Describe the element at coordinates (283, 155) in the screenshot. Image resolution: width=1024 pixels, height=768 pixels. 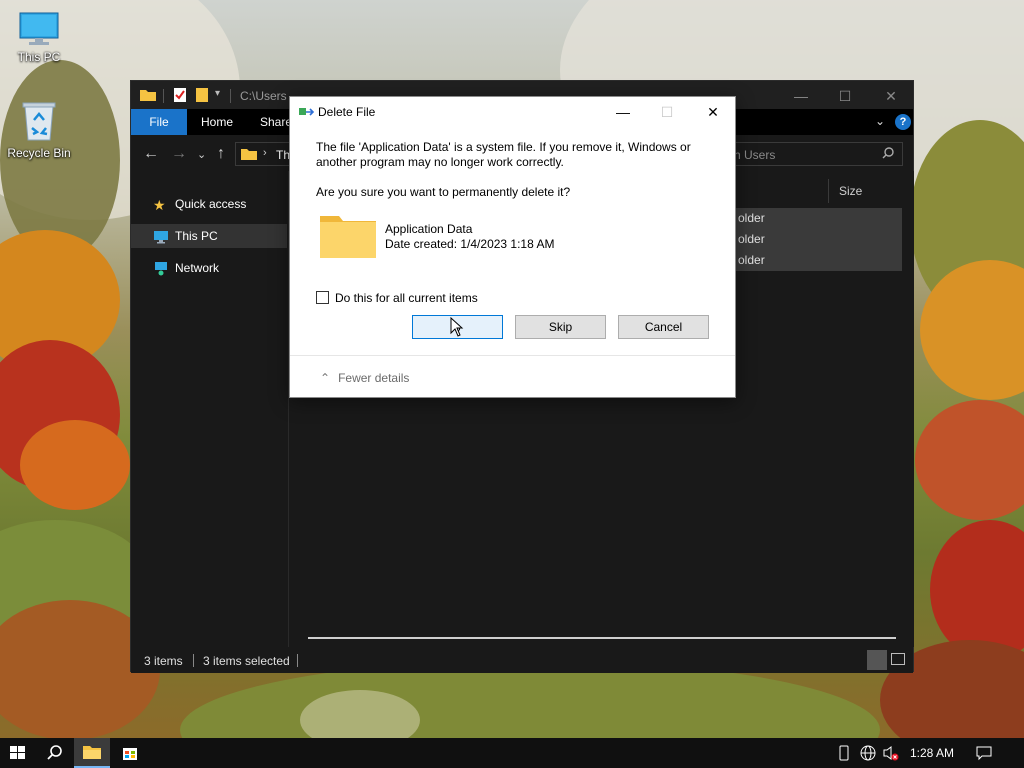
I see `breadcrumb: Th` at that location.